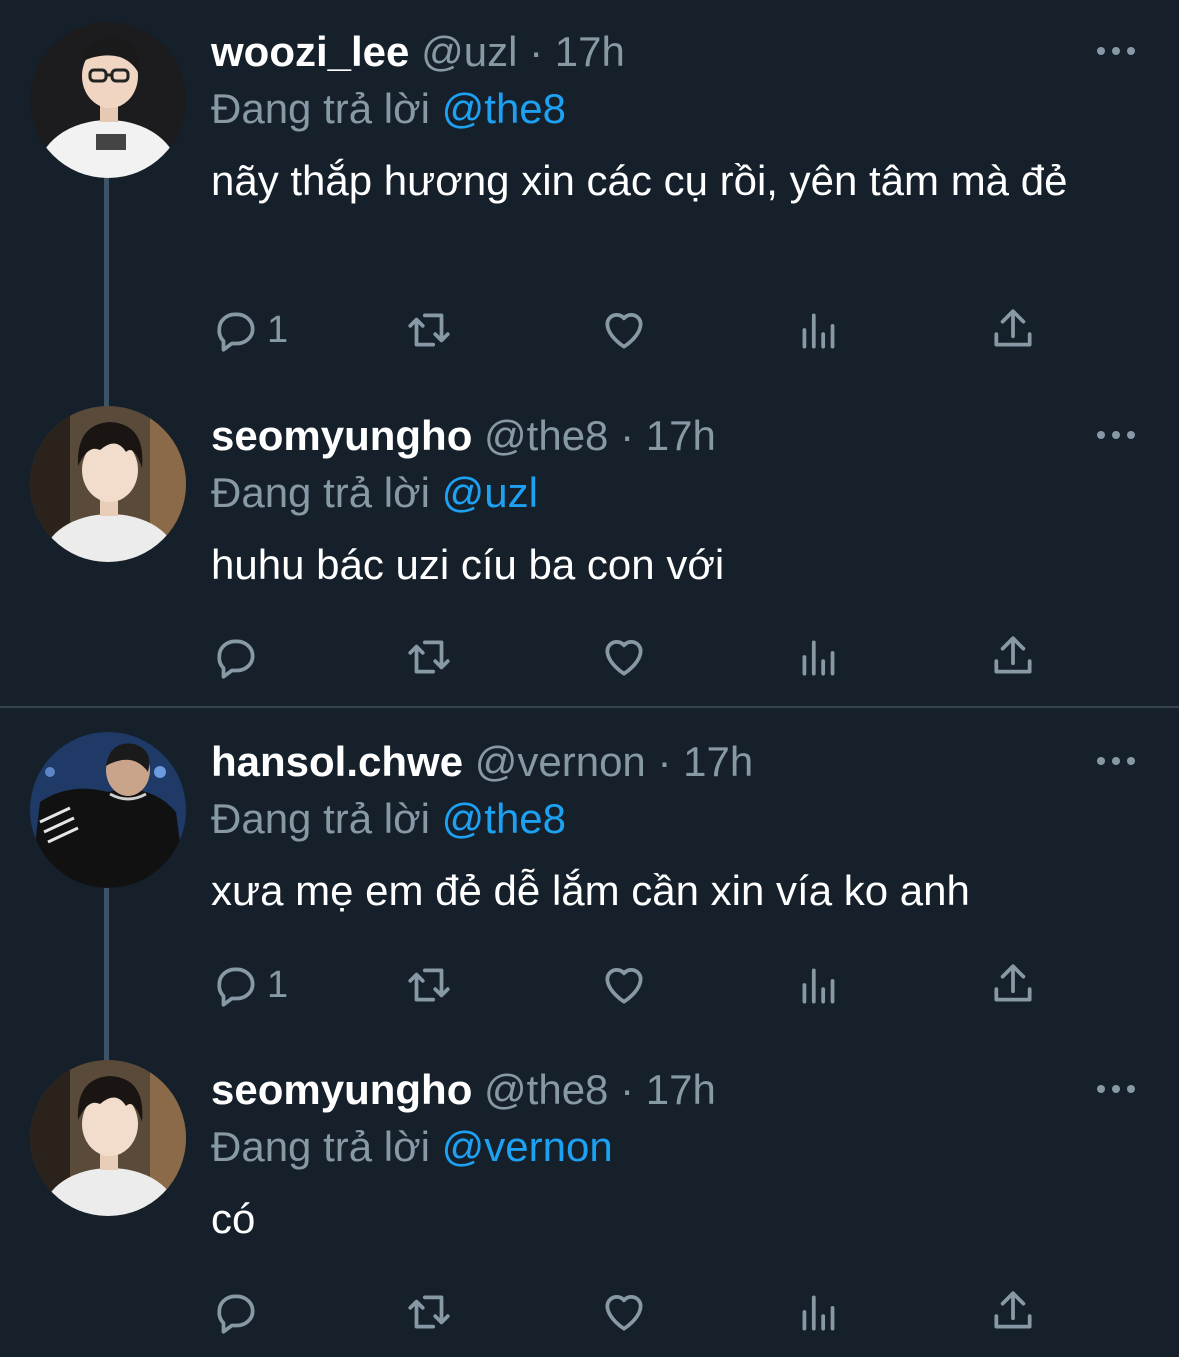 Image resolution: width=1179 pixels, height=1357 pixels. What do you see at coordinates (108, 100) in the screenshot?
I see `avatar-woozi` at bounding box center [108, 100].